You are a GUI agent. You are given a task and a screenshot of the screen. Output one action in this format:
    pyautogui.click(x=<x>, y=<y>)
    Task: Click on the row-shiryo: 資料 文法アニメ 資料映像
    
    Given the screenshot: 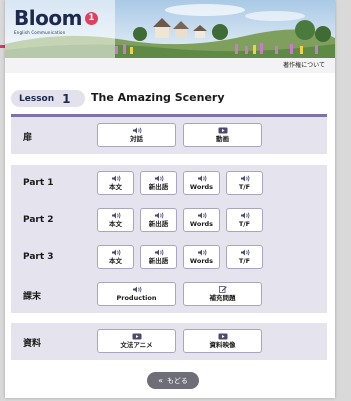 What is the action you would take?
    pyautogui.click(x=169, y=341)
    